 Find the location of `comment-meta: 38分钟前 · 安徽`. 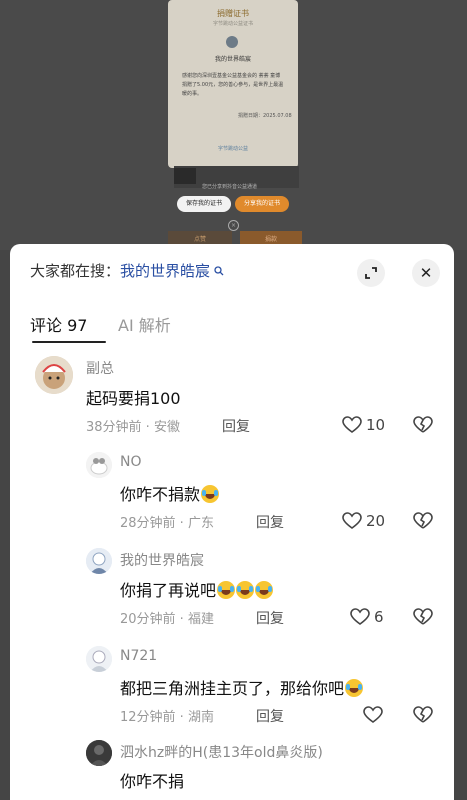

comment-meta: 38分钟前 · 安徽 is located at coordinates (133, 427).